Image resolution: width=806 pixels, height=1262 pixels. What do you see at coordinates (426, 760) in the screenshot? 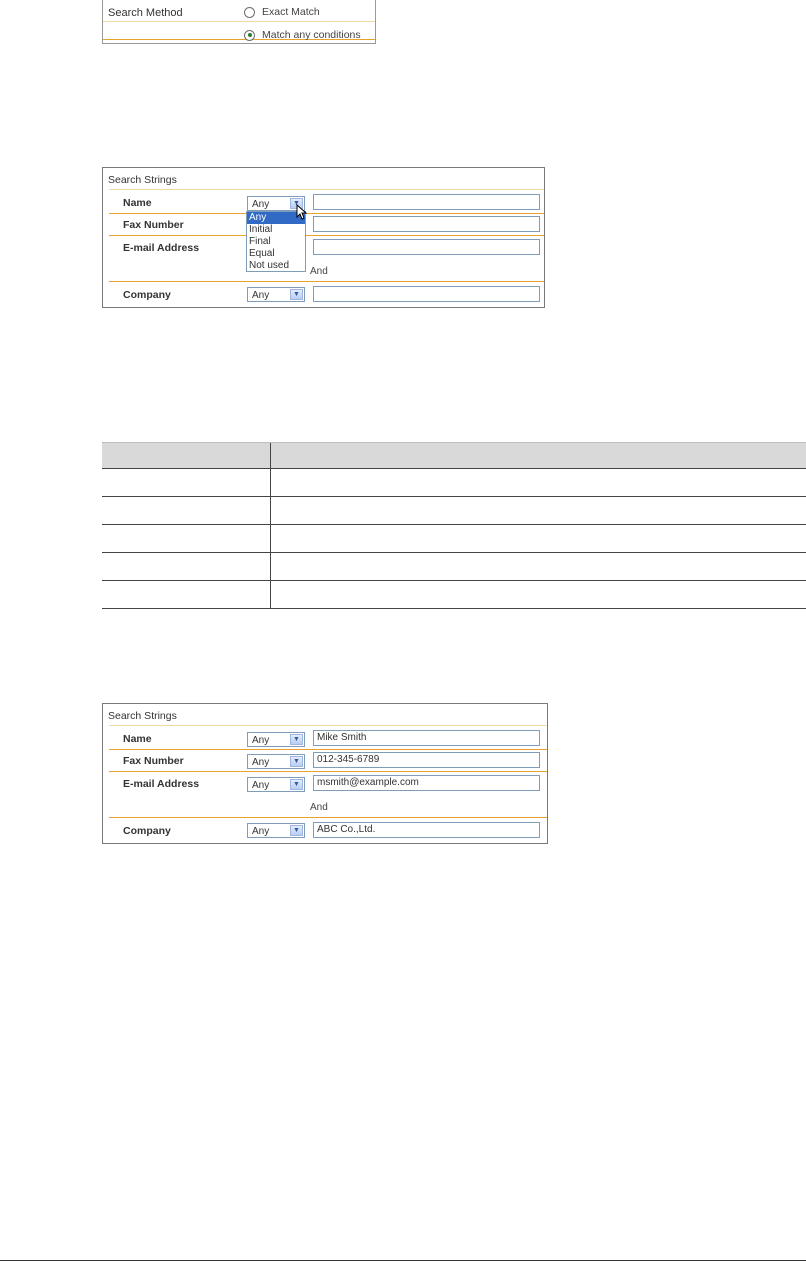
I see `fax-number-input: 012-345-6789` at bounding box center [426, 760].